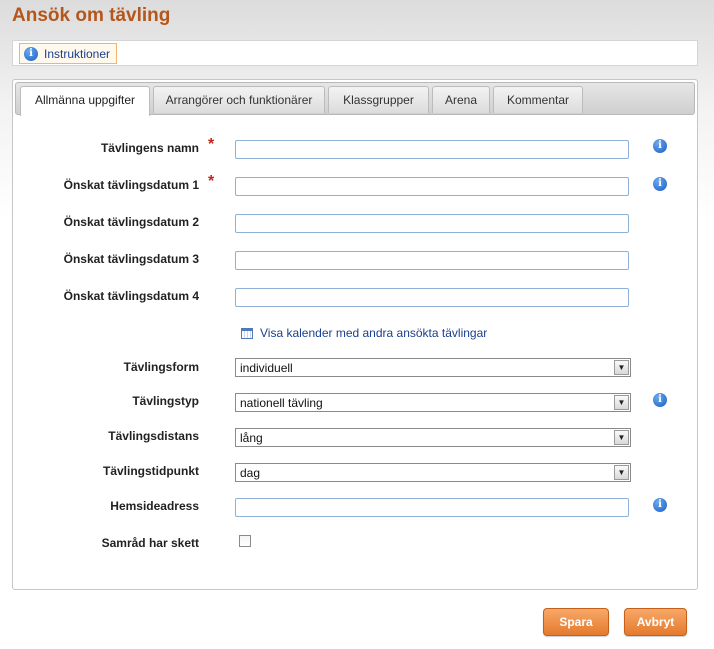 Image resolution: width=714 pixels, height=649 pixels. I want to click on tab-general: Allmänna uppgifter, so click(85, 101).